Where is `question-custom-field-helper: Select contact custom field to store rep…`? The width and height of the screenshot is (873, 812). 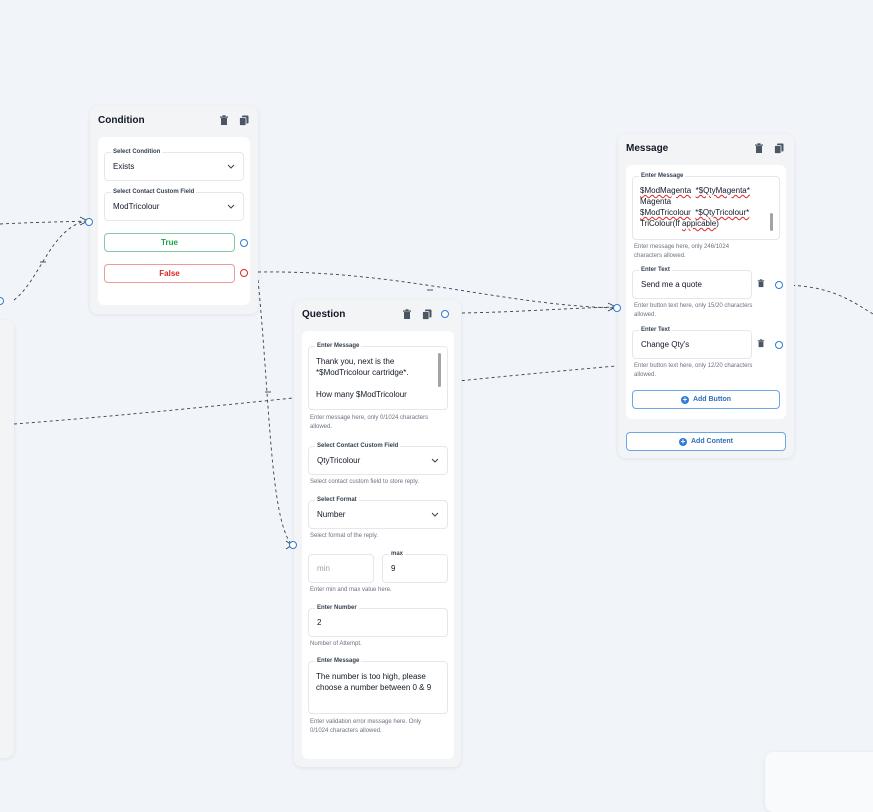 question-custom-field-helper: Select contact custom field to store rep… is located at coordinates (364, 482).